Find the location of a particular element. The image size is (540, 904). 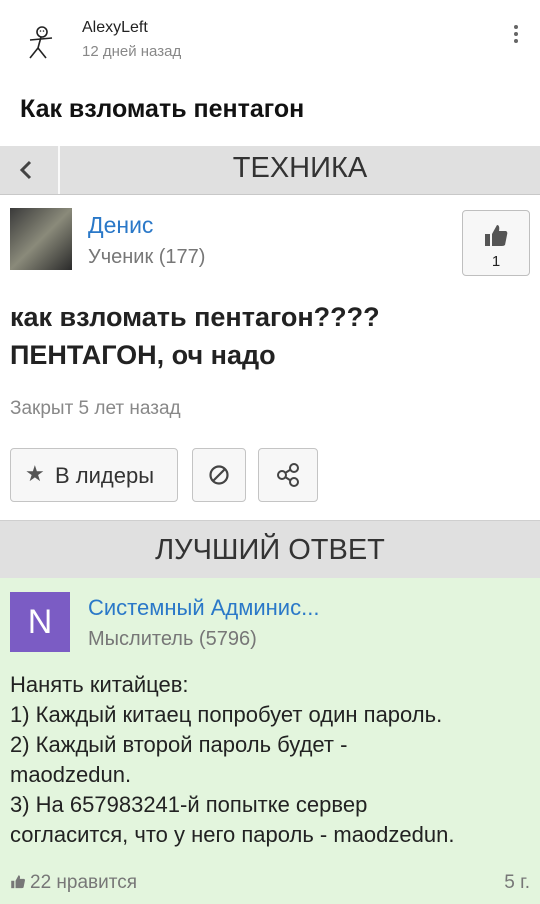

share-icon is located at coordinates (288, 475).